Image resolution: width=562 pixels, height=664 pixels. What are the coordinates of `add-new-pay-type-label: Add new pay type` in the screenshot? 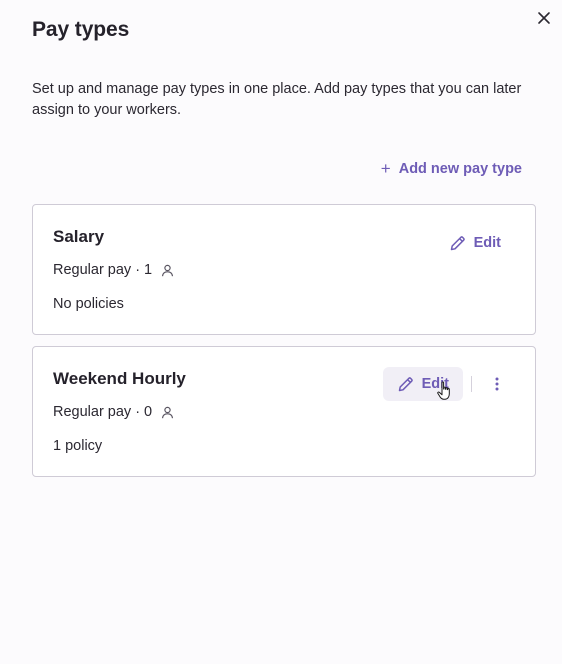 It's located at (460, 168).